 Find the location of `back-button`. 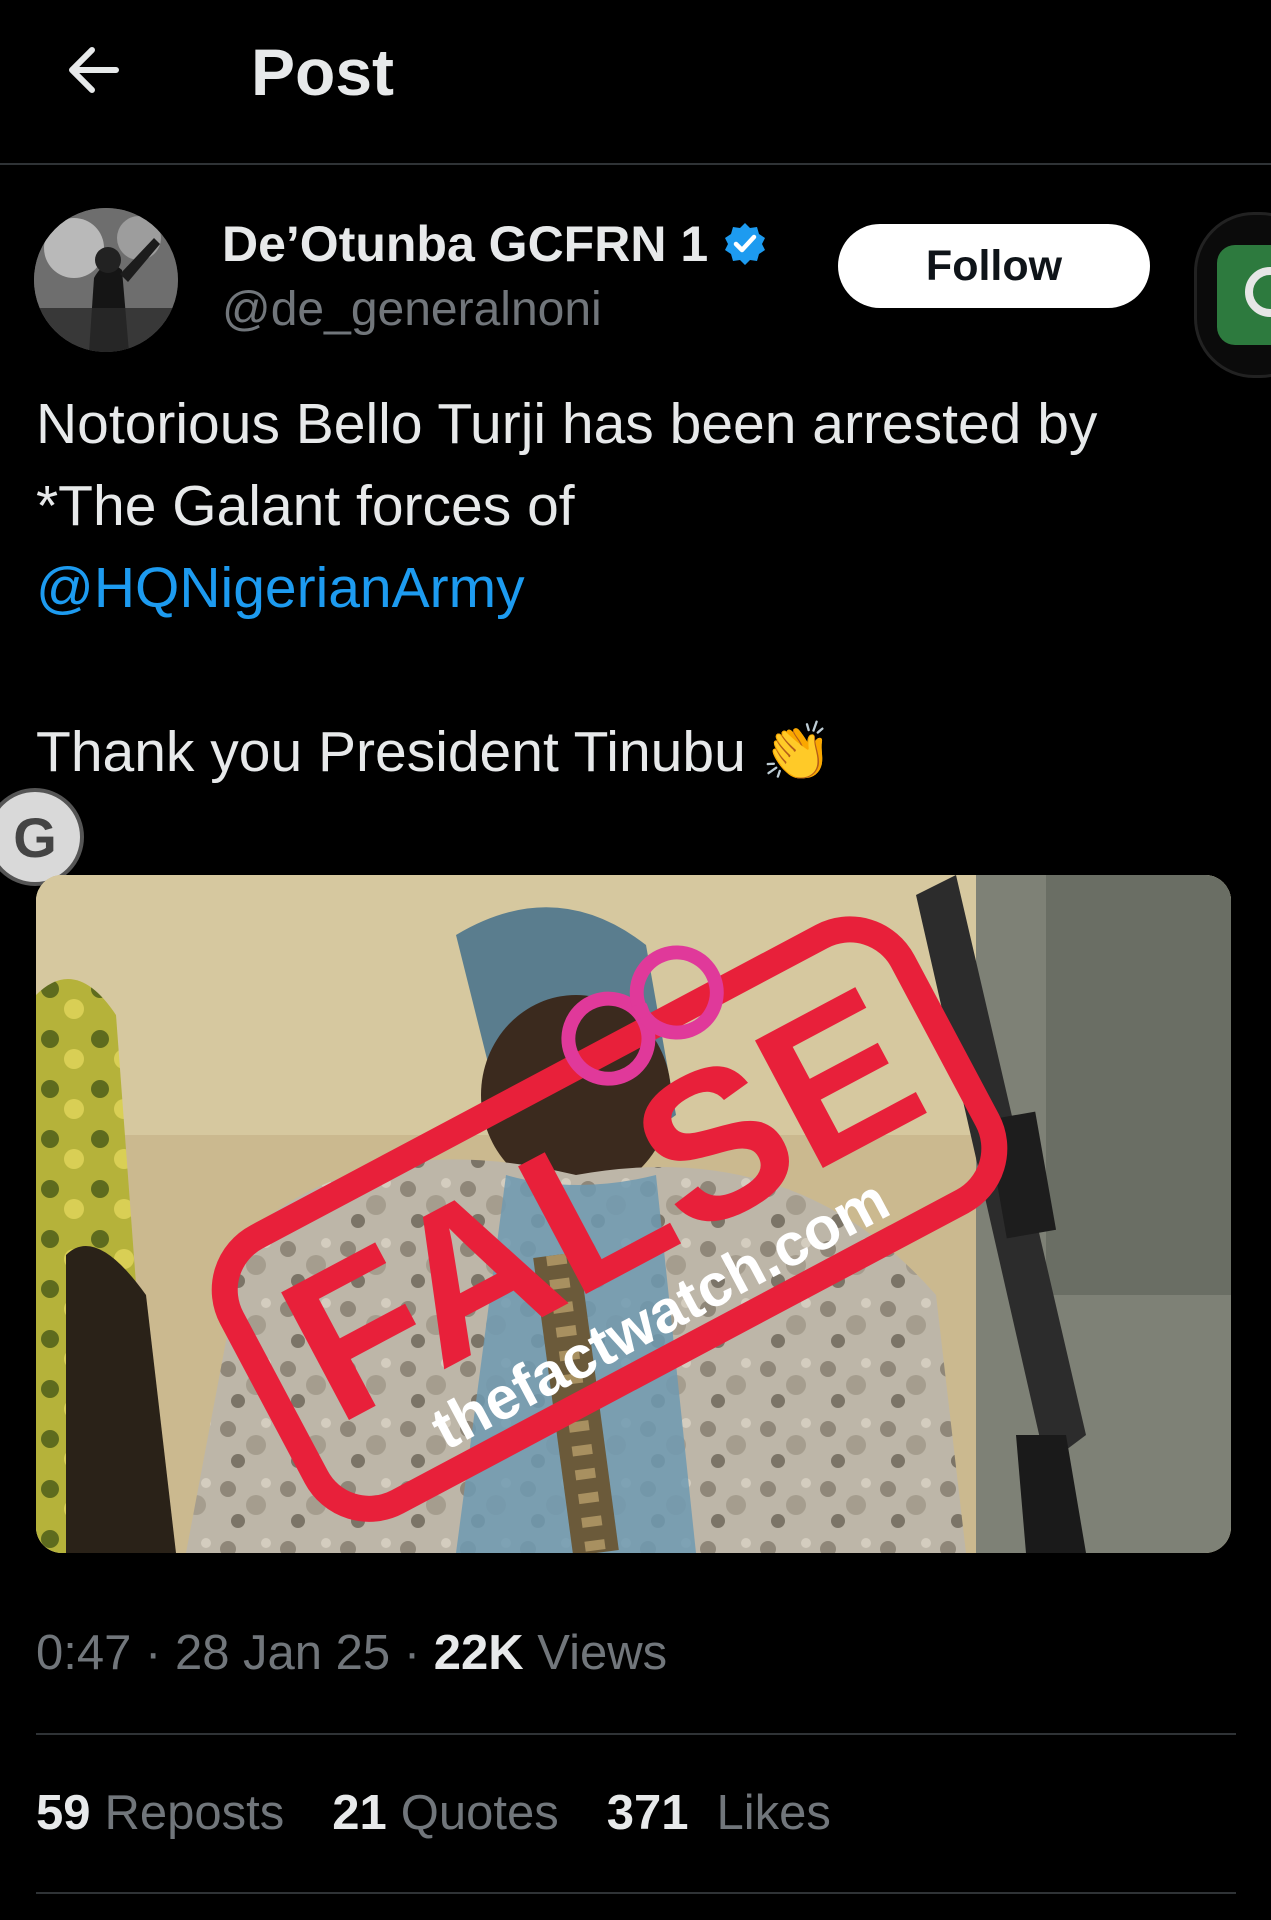

back-button is located at coordinates (94, 70).